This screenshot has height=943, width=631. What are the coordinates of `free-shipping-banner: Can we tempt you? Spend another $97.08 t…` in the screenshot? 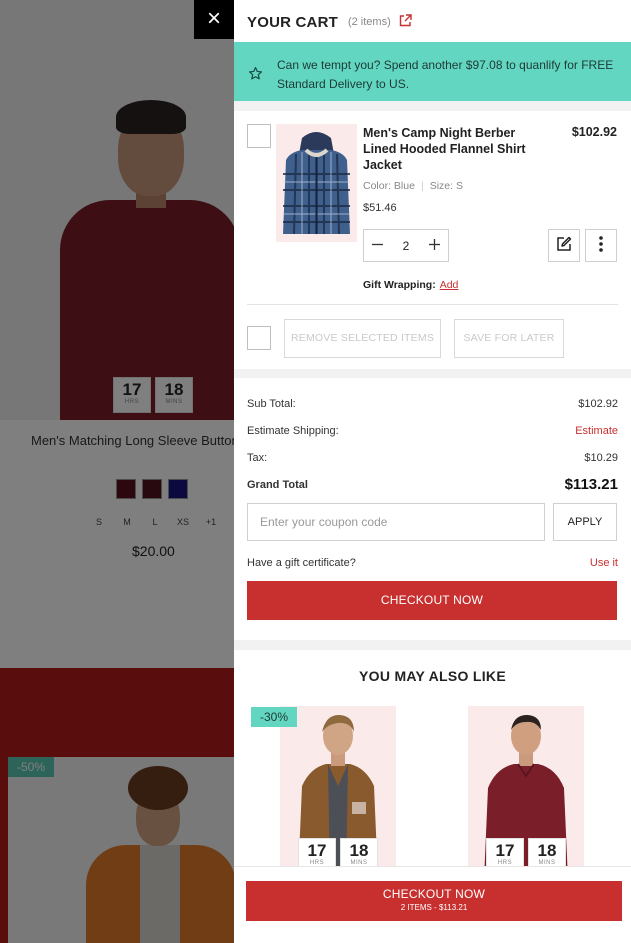 It's located at (432, 71).